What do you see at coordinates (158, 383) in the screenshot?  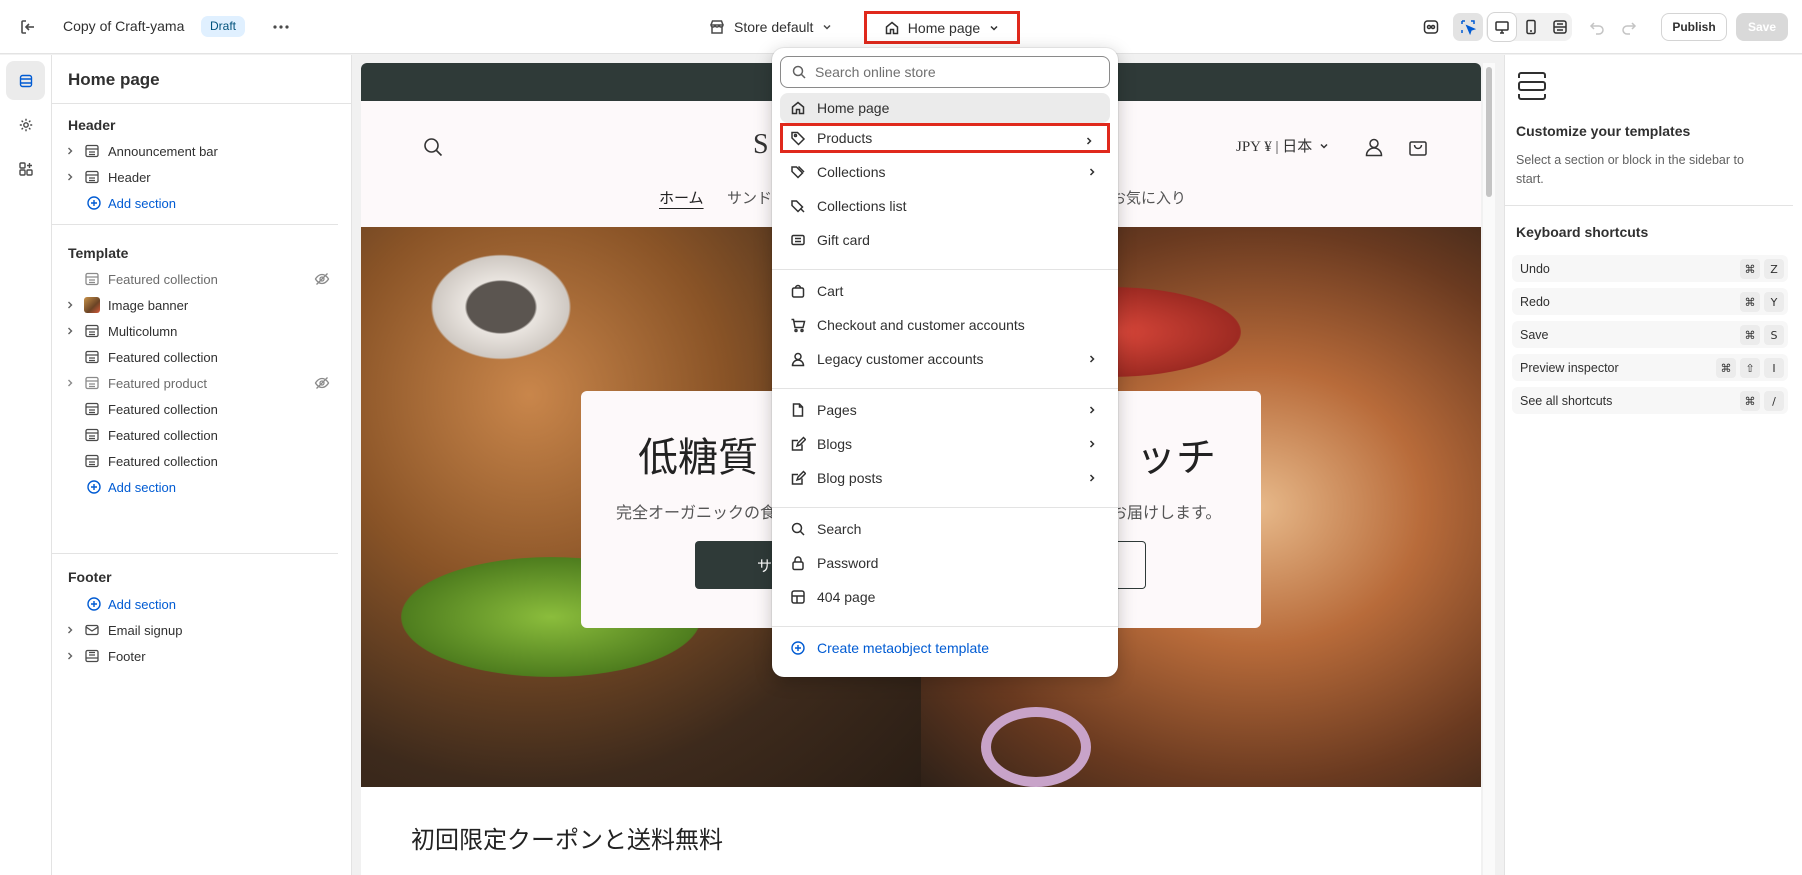 I see `section-label: Featured product` at bounding box center [158, 383].